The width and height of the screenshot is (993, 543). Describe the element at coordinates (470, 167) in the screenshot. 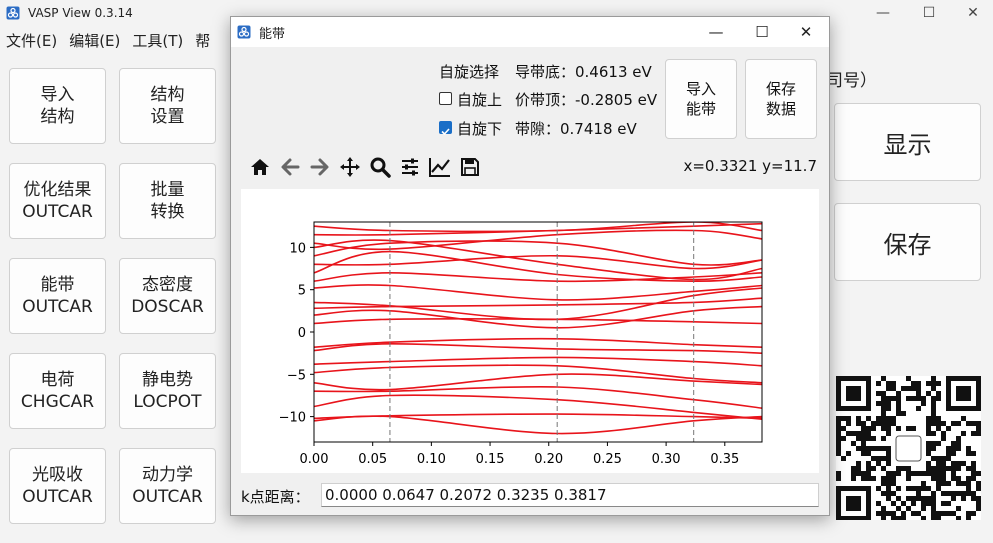

I see `save-floppy-icon` at that location.